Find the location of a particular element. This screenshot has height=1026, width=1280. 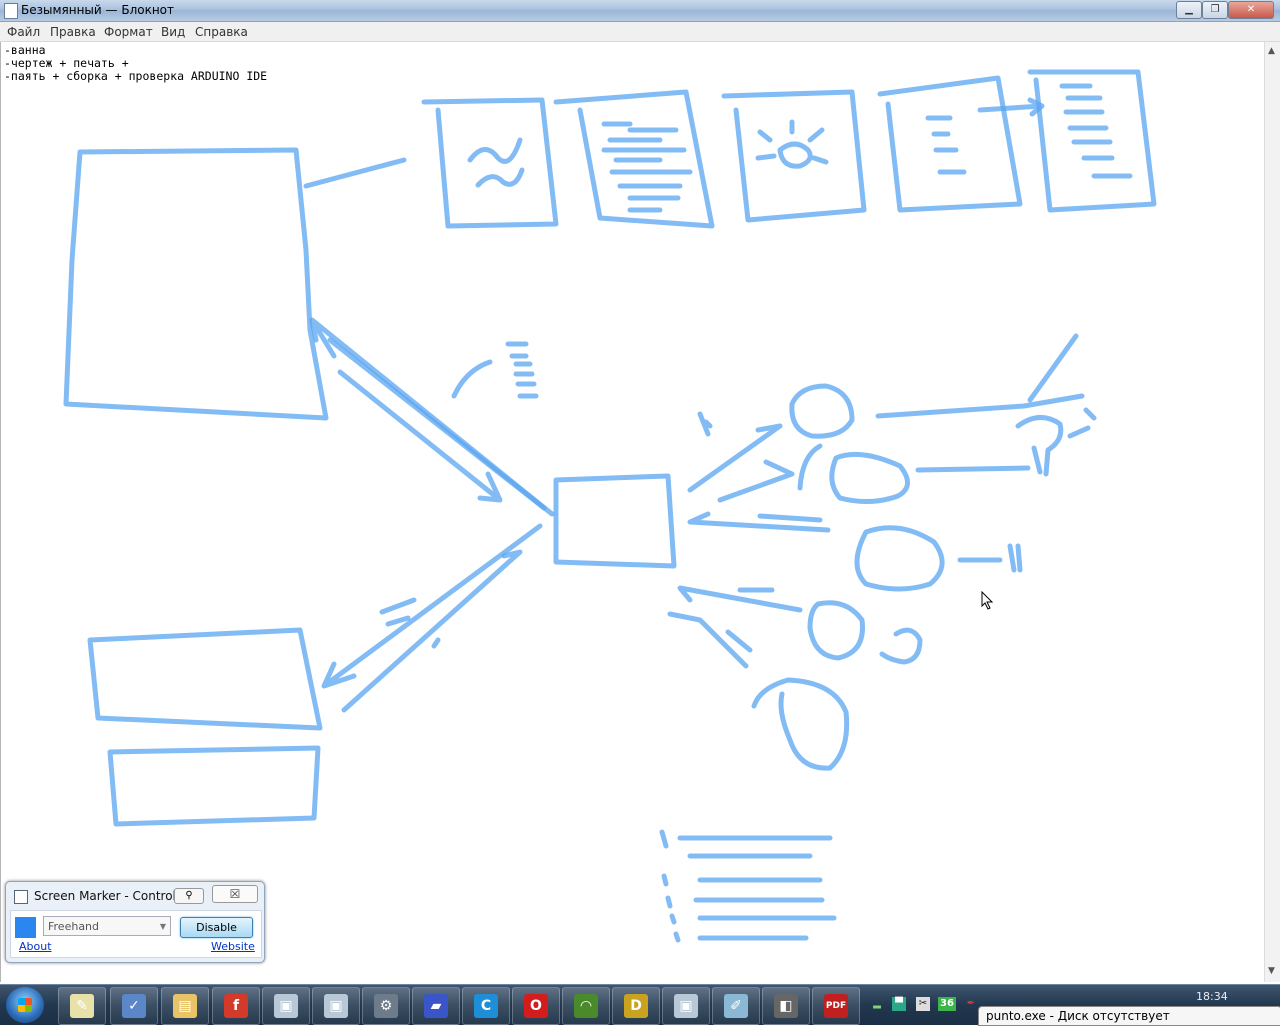

notepad-icon: ✎ is located at coordinates (82, 1006).